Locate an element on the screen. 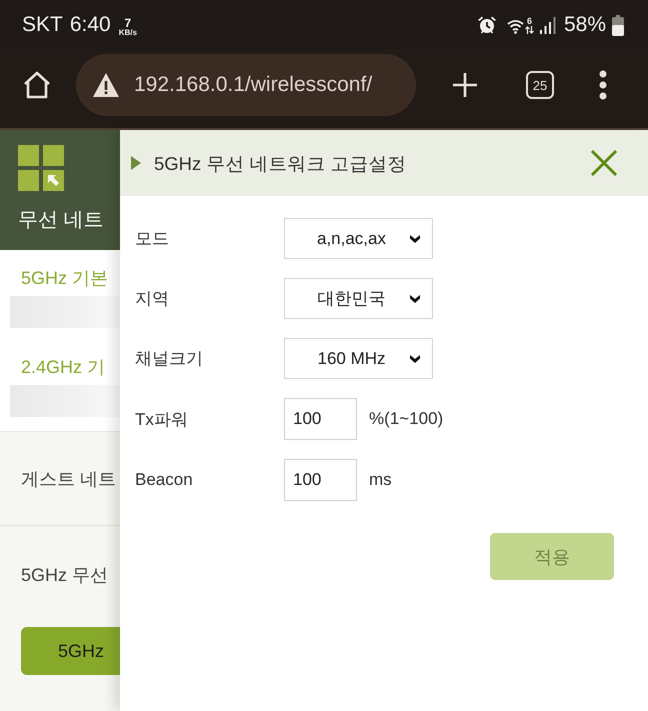 This screenshot has width=648, height=711. alarm-clock-icon is located at coordinates (486, 25).